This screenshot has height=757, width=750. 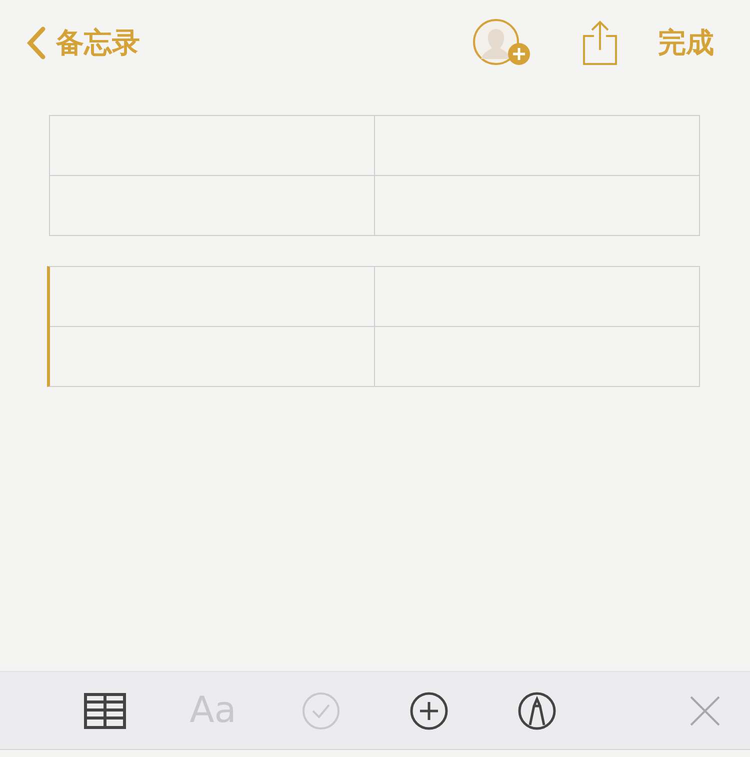 I want to click on share-button, so click(x=600, y=43).